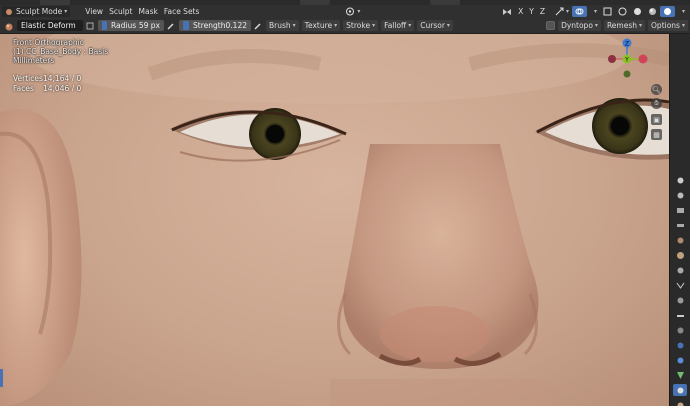 The width and height of the screenshot is (690, 406). I want to click on xray-icon, so click(607, 11).